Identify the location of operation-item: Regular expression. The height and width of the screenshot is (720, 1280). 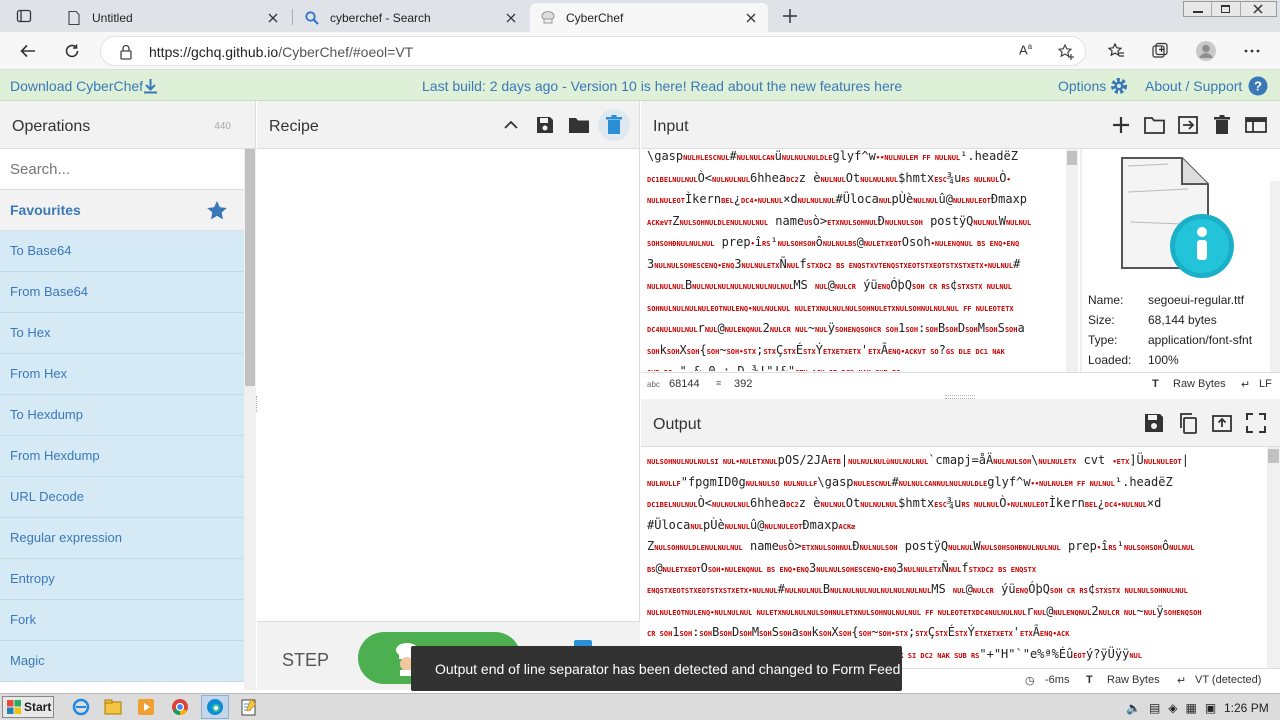
(122, 538).